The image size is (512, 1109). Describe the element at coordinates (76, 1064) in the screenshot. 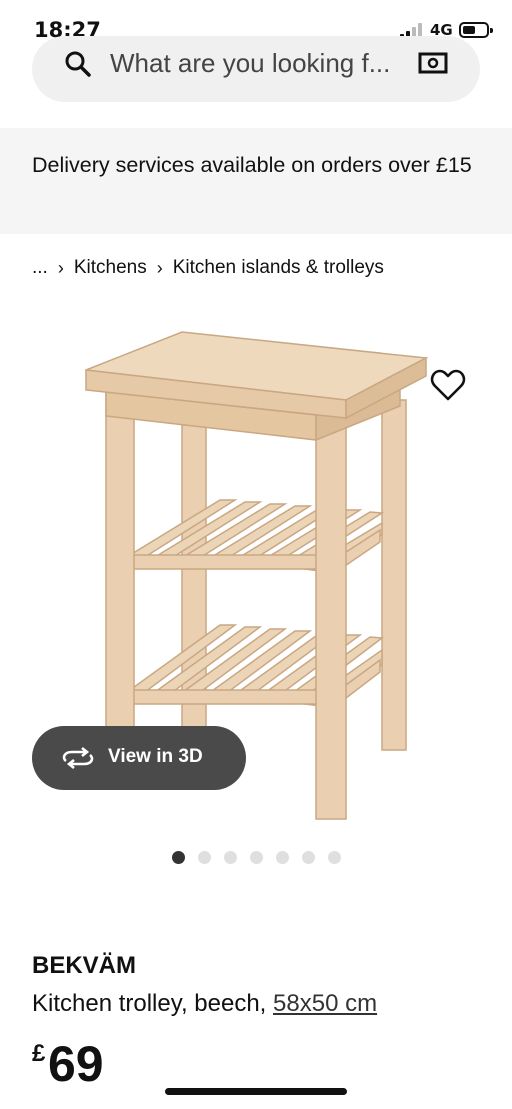

I see `price-value: 69` at that location.